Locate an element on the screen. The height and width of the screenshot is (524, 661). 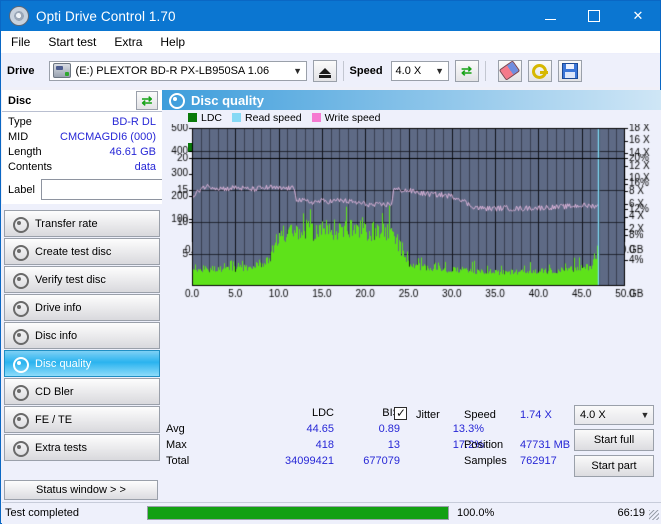
sidebar-item-create-test-disc: Create test disc is located at coordinates (82, 251).